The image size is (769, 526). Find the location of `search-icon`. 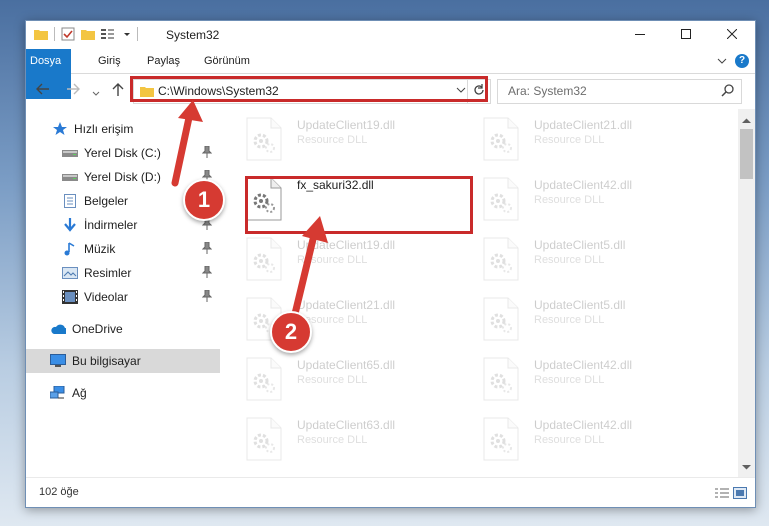

search-icon is located at coordinates (728, 92).